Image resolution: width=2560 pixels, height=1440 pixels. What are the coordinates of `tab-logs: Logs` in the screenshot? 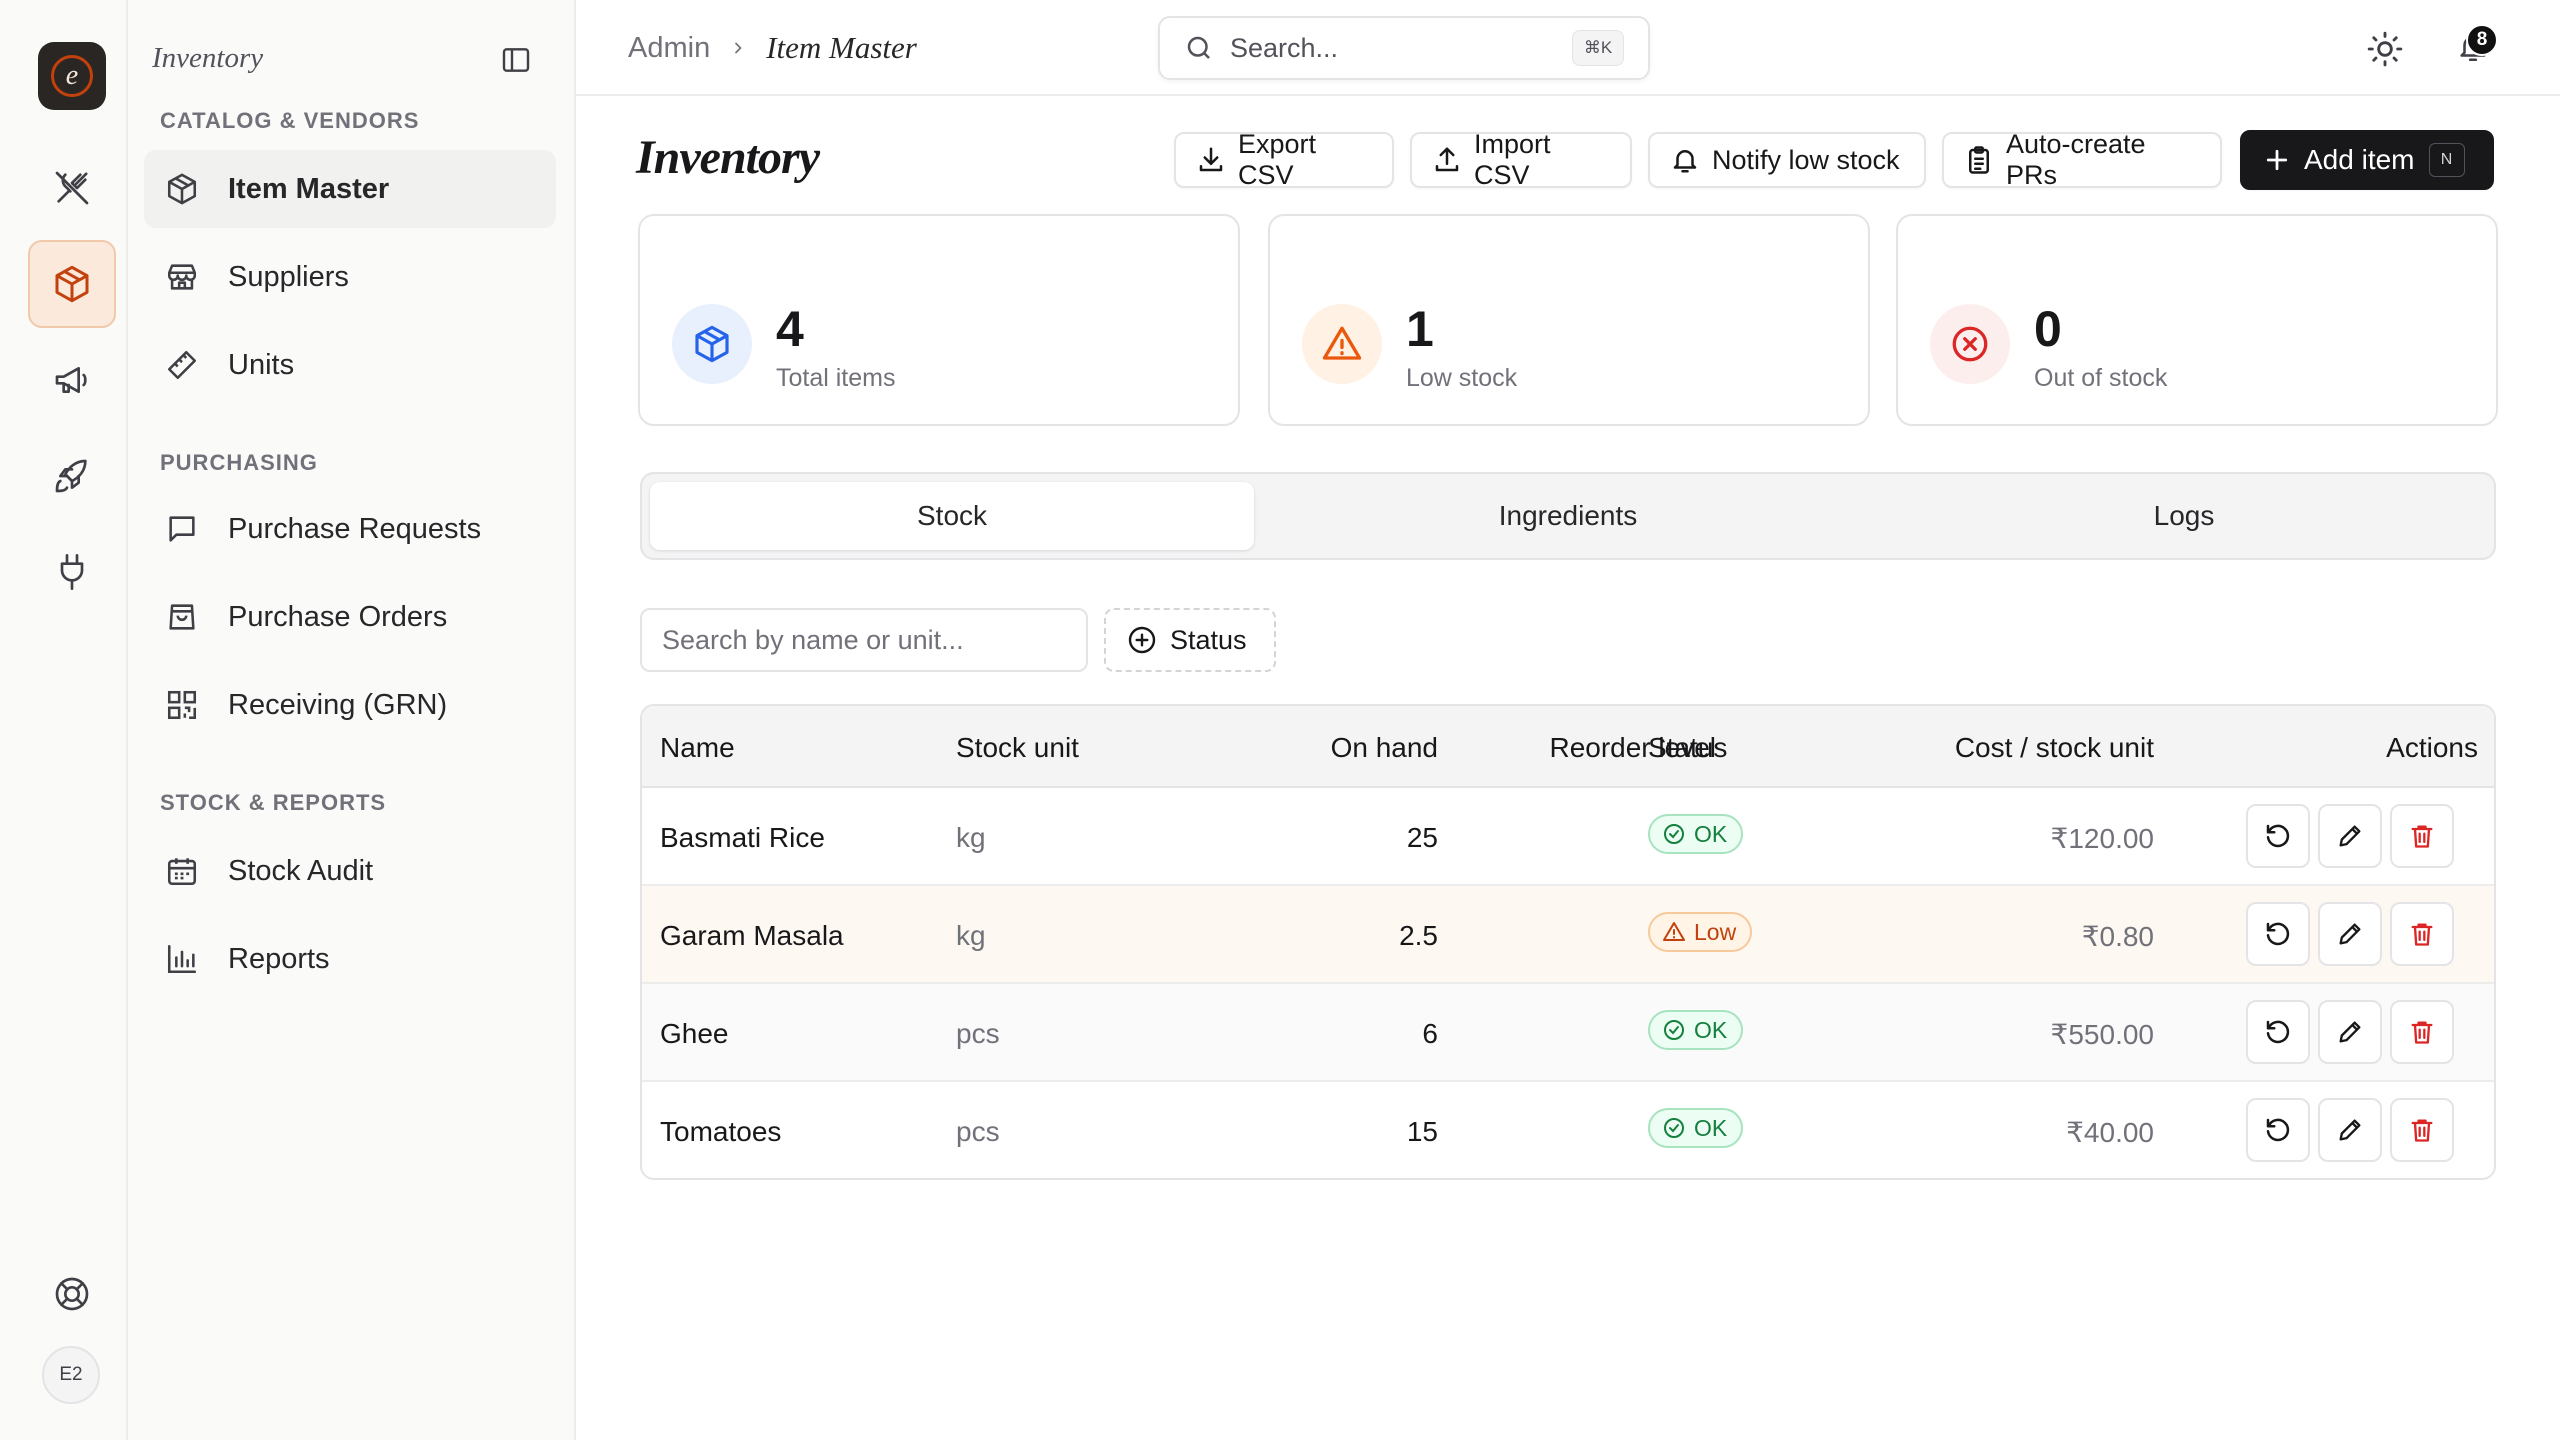 It's located at (2184, 516).